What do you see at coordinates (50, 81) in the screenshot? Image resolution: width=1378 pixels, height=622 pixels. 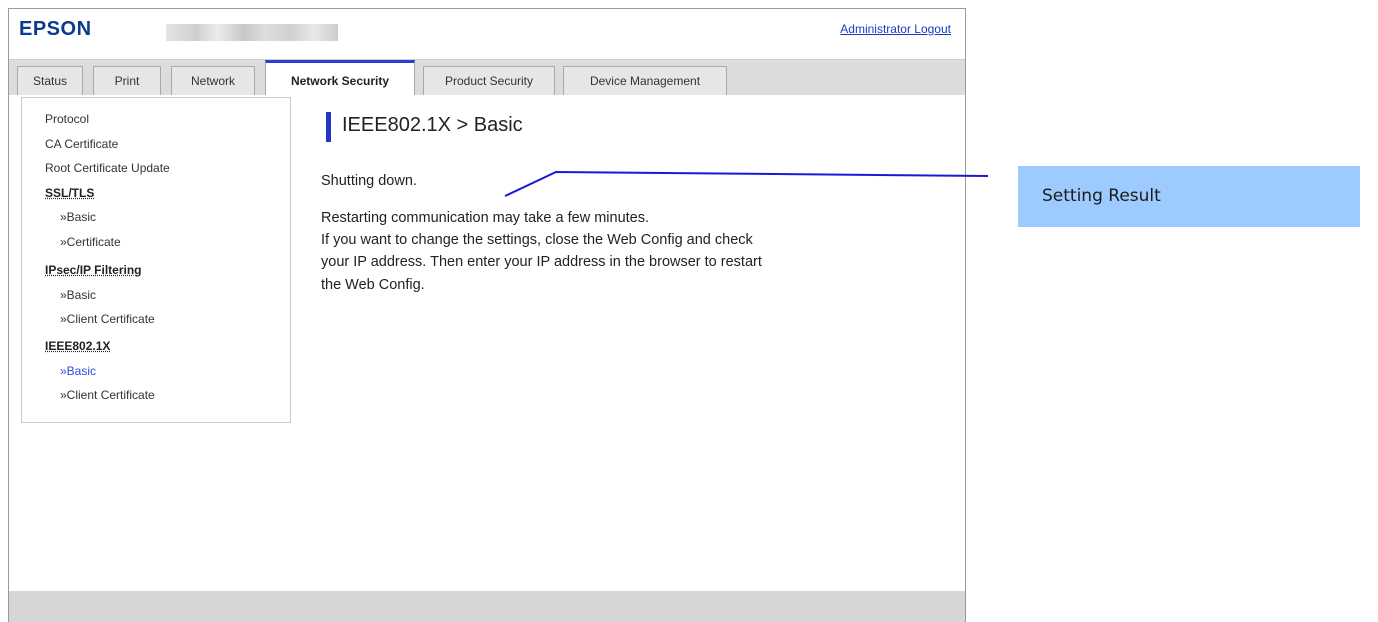 I see `tab-status: Status` at bounding box center [50, 81].